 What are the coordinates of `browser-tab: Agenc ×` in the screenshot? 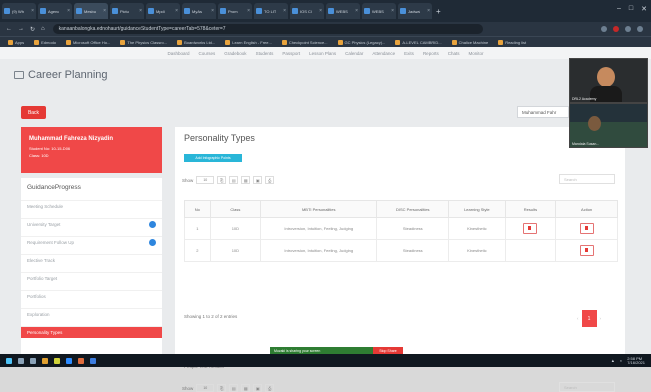 It's located at (55, 11).